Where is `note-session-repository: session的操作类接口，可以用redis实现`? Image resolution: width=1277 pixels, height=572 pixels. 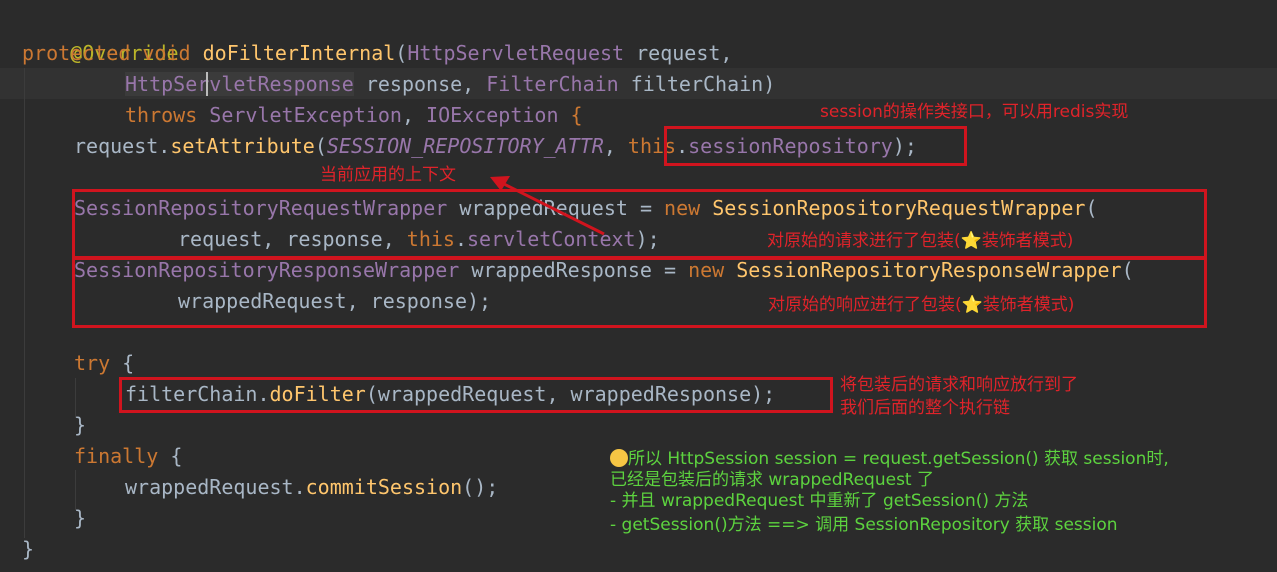 note-session-repository: session的操作类接口，可以用redis实现 is located at coordinates (974, 112).